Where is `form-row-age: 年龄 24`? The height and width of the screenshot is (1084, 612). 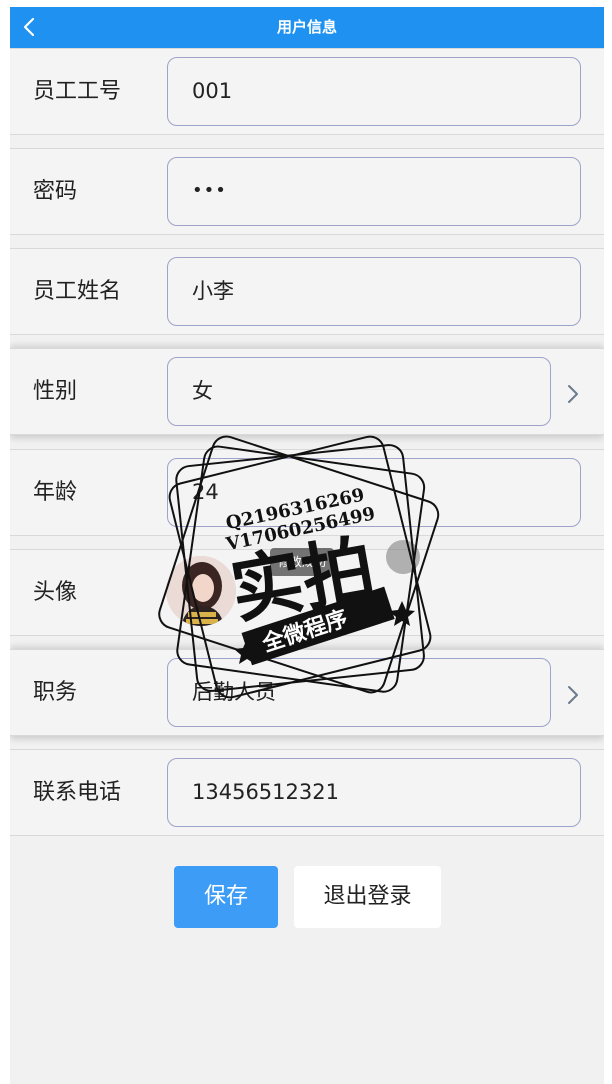 form-row-age: 年龄 24 is located at coordinates (307, 492).